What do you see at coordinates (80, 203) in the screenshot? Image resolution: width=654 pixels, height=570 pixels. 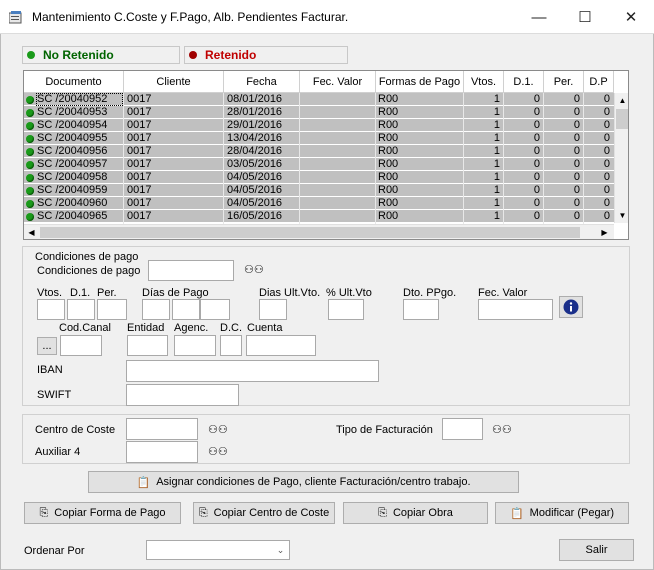 I see `table-cell-doc: SC /20040960` at bounding box center [80, 203].